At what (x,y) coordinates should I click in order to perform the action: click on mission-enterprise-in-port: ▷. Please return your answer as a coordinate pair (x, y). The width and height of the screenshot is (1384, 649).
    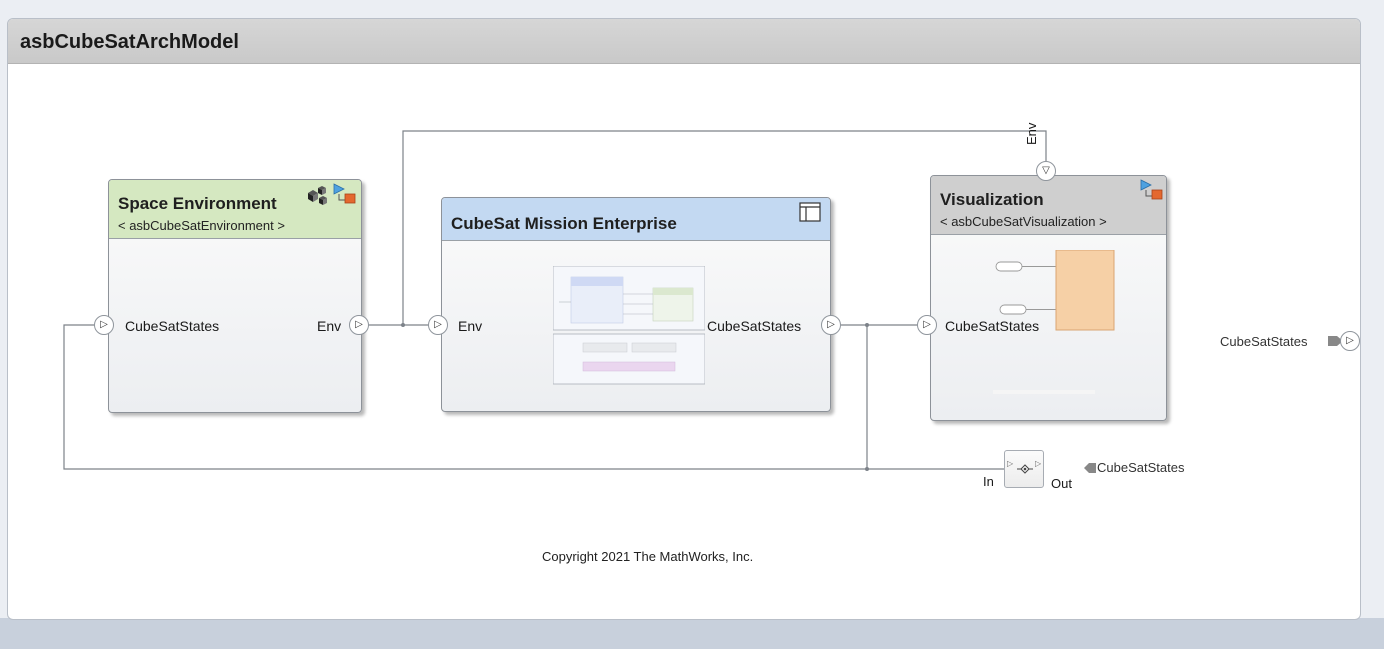
    Looking at the image, I should click on (438, 325).